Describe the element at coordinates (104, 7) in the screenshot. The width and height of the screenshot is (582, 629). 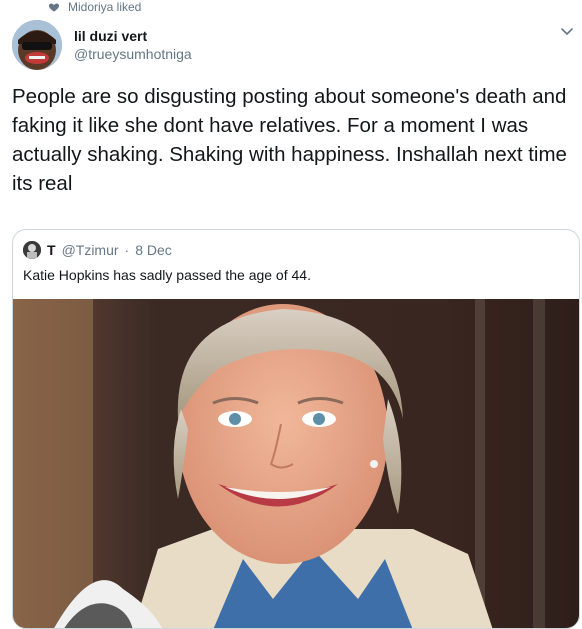
I see `social-context-text: Midoriya liked` at that location.